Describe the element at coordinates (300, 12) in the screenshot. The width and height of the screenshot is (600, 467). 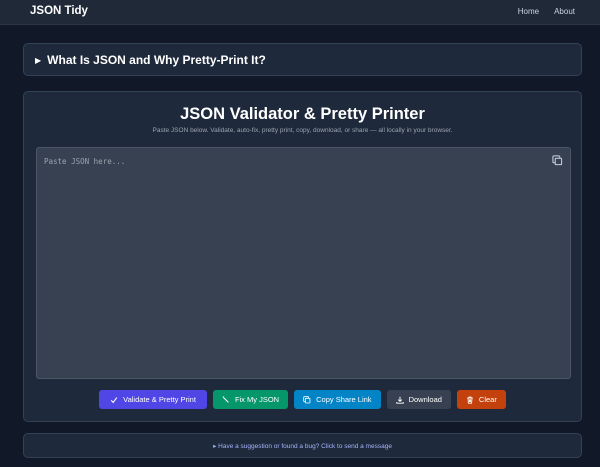
I see `top-navbar: JSON Tidy Home About` at that location.